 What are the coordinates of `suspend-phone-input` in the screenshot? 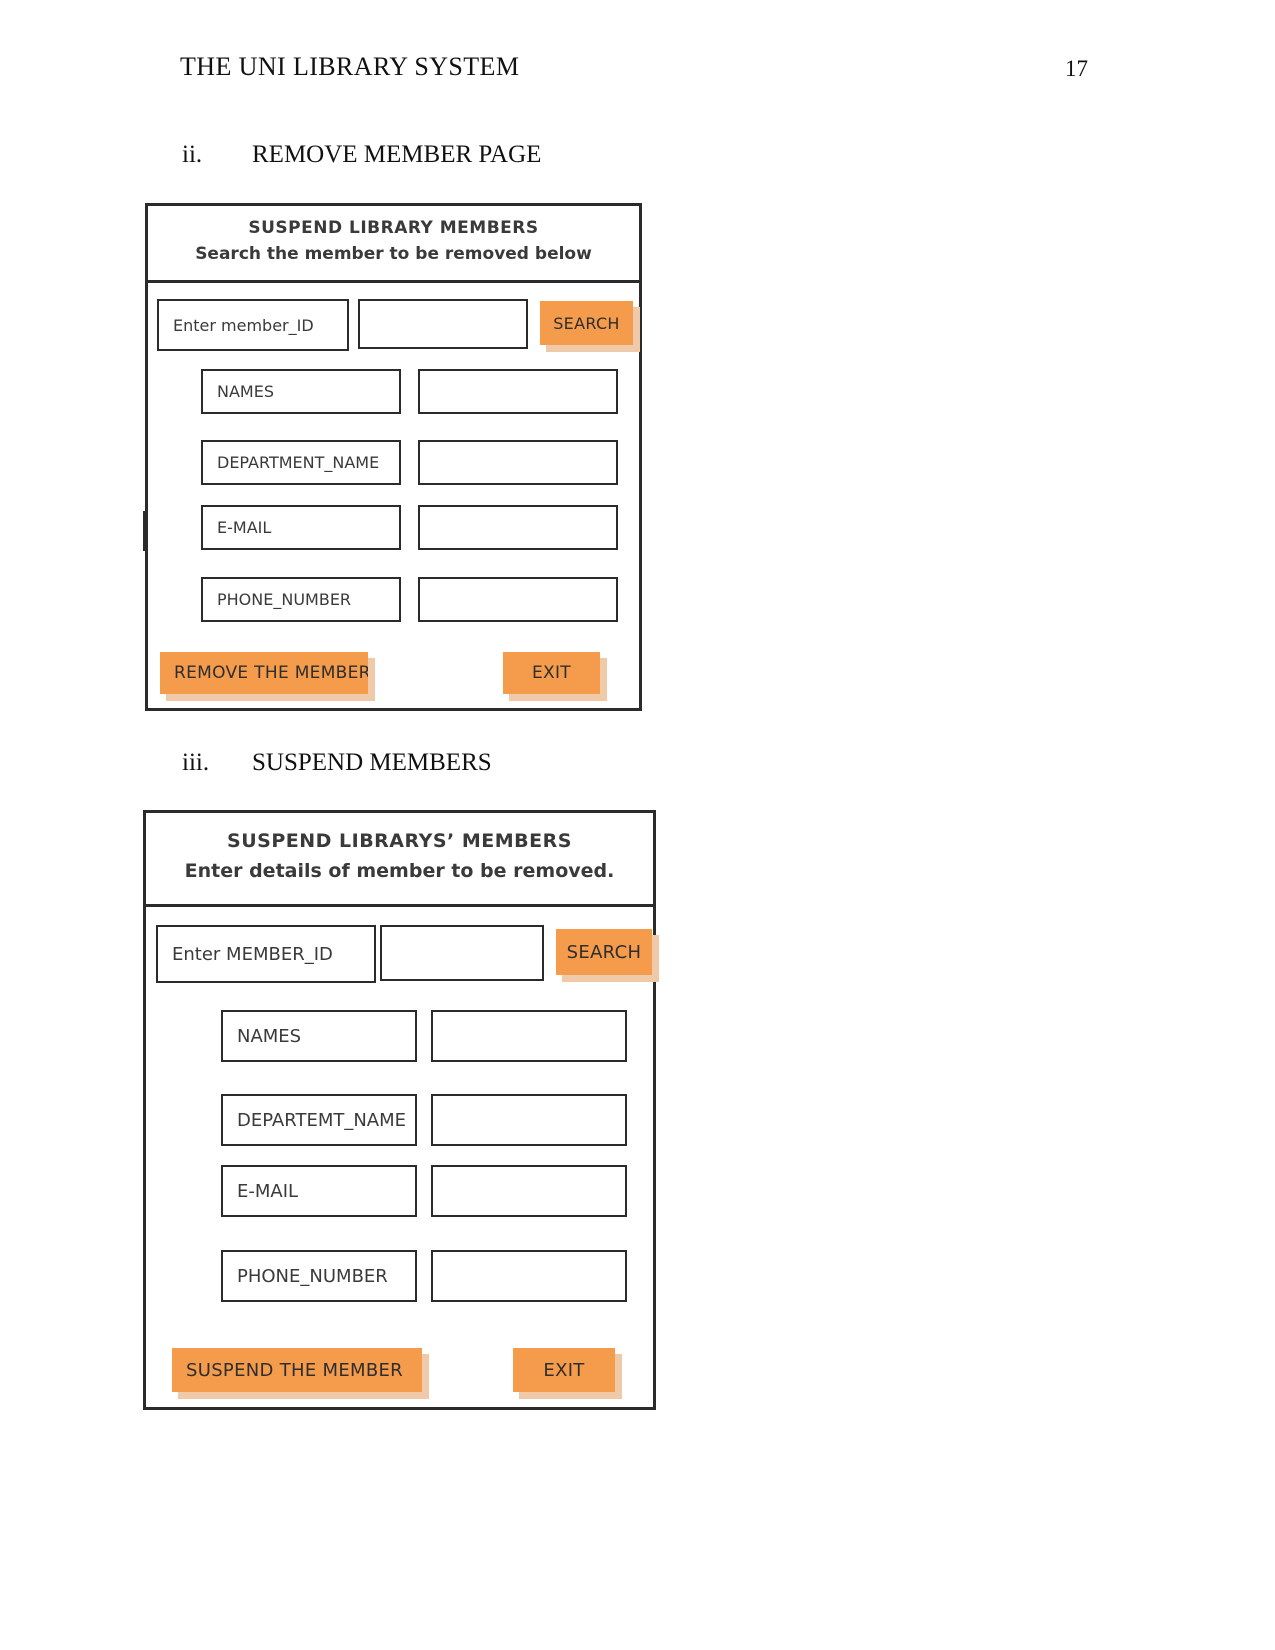 It's located at (529, 1276).